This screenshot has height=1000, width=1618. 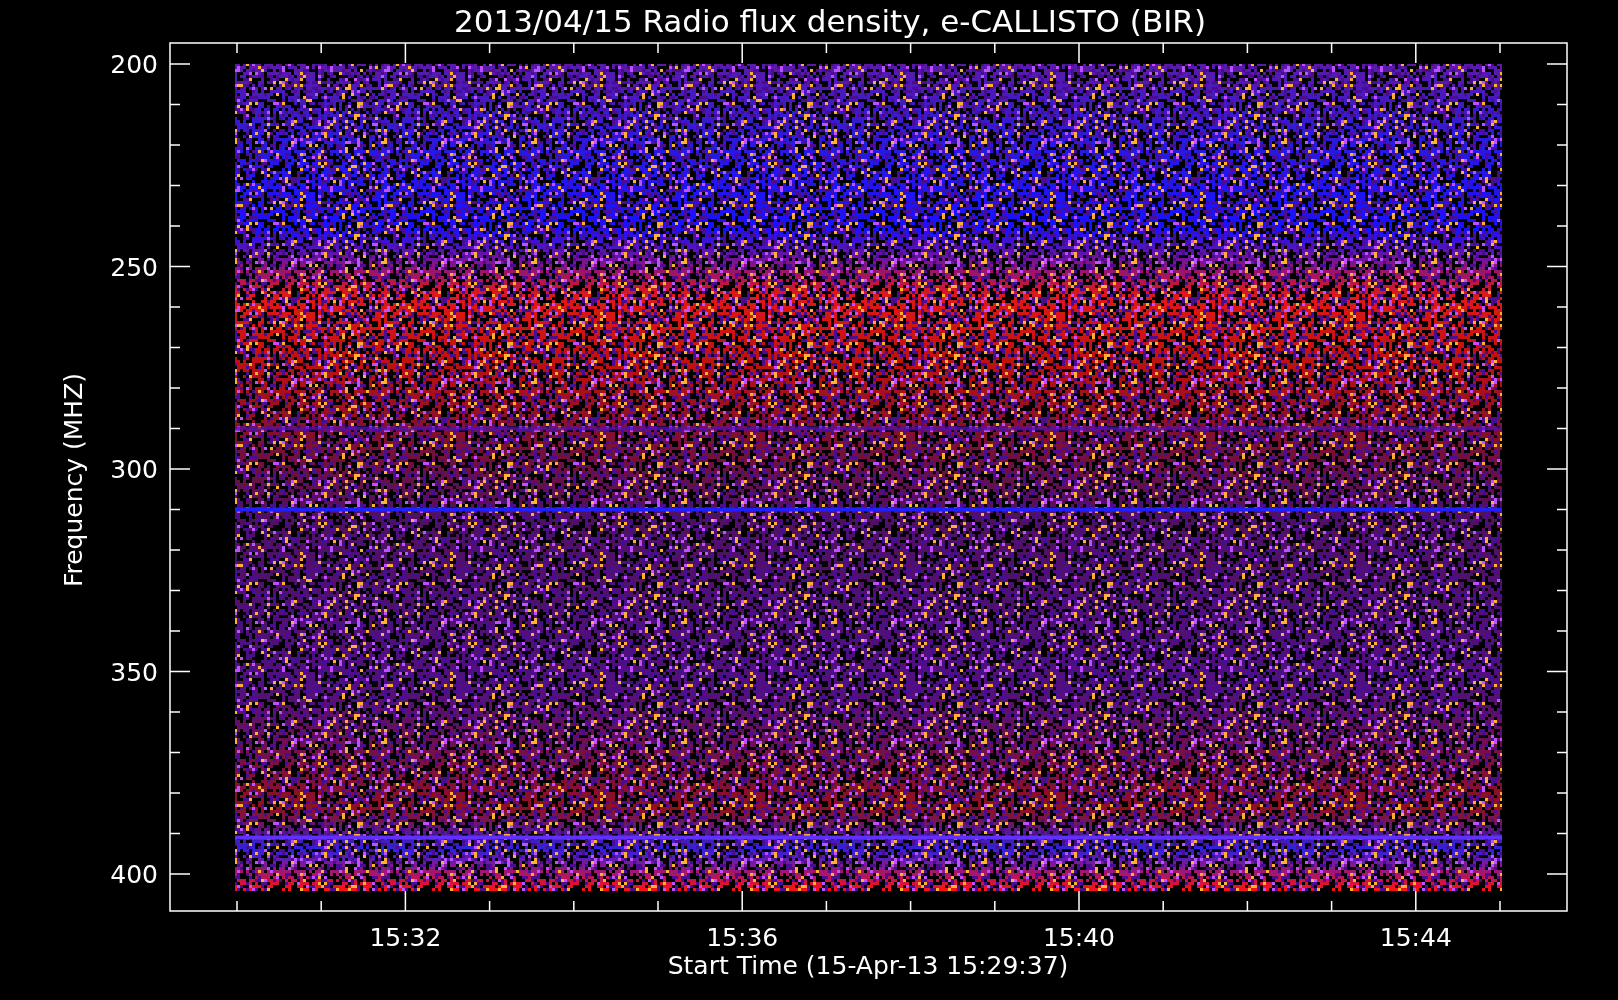 What do you see at coordinates (73, 480) in the screenshot?
I see `axis-label: Frequency (MHZ)` at bounding box center [73, 480].